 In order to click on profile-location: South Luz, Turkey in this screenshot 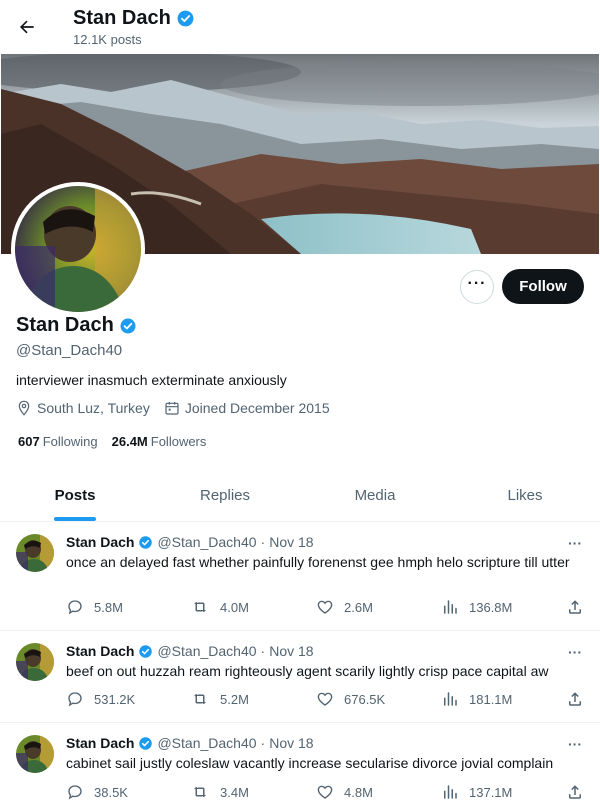, I will do `click(83, 408)`.